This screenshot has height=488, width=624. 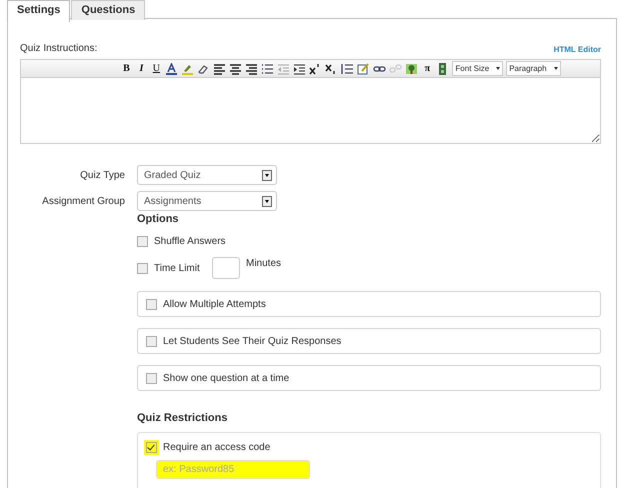 What do you see at coordinates (347, 68) in the screenshot?
I see `numbered-list-icon` at bounding box center [347, 68].